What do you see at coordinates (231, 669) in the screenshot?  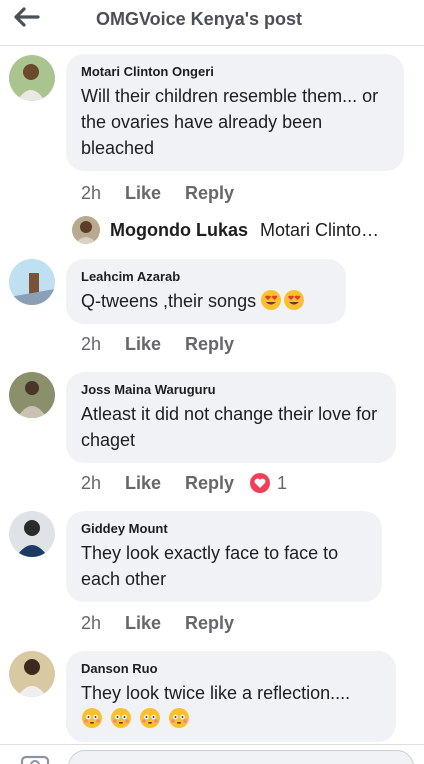 I see `comment-author: Danson Ruo` at bounding box center [231, 669].